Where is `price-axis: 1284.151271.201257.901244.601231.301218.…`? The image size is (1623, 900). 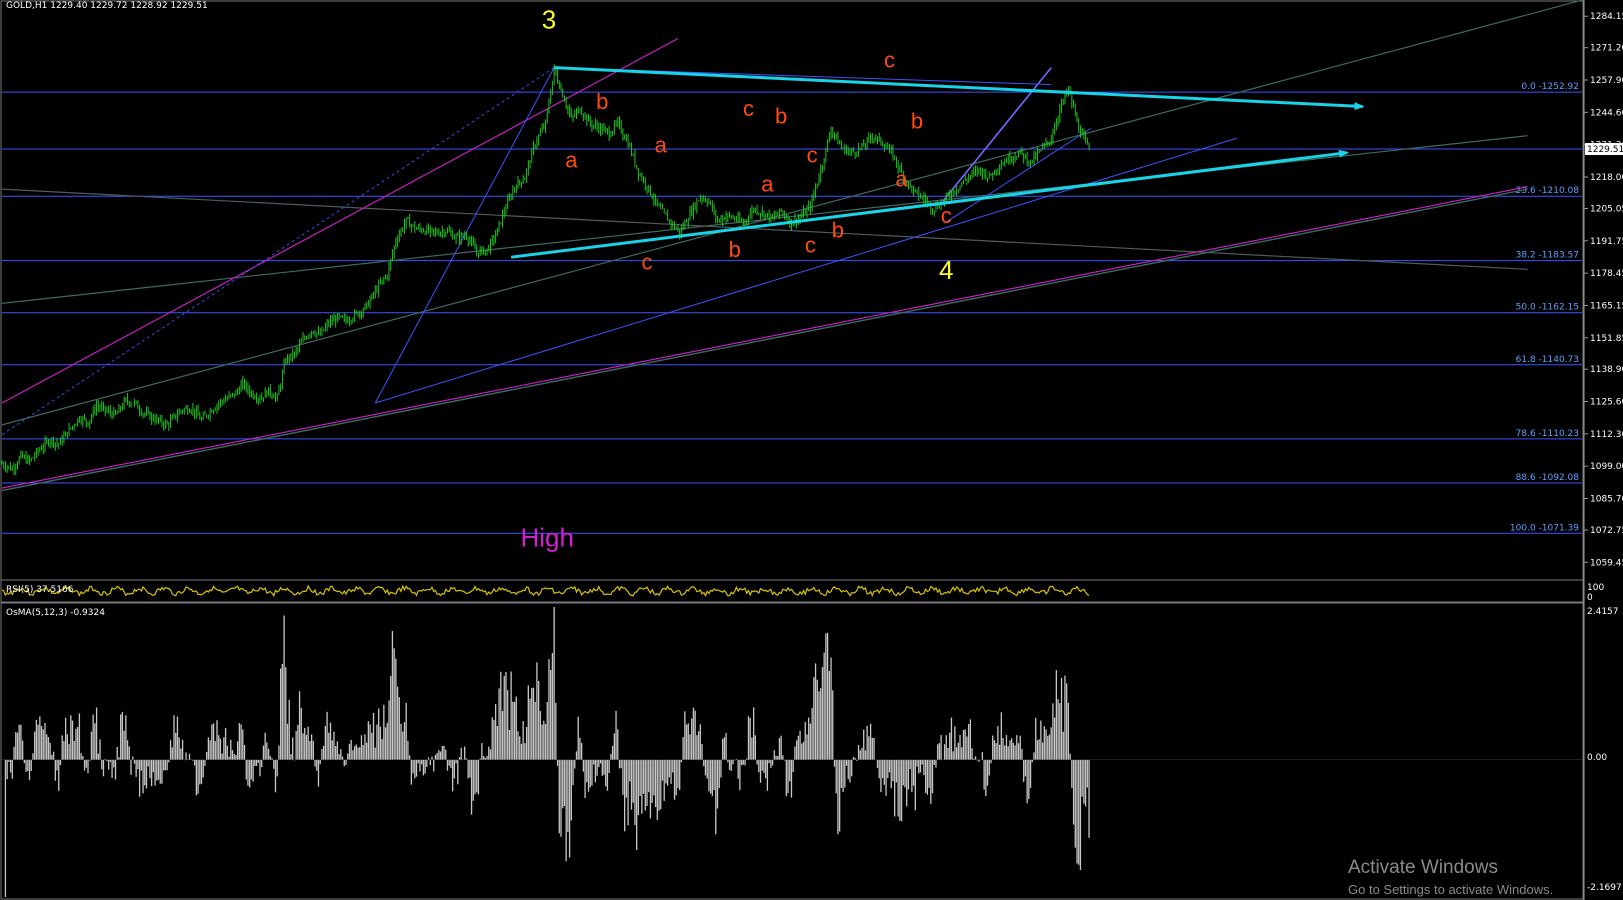
price-axis: 1284.151271.201257.901244.601231.301218.… is located at coordinates (1603, 450).